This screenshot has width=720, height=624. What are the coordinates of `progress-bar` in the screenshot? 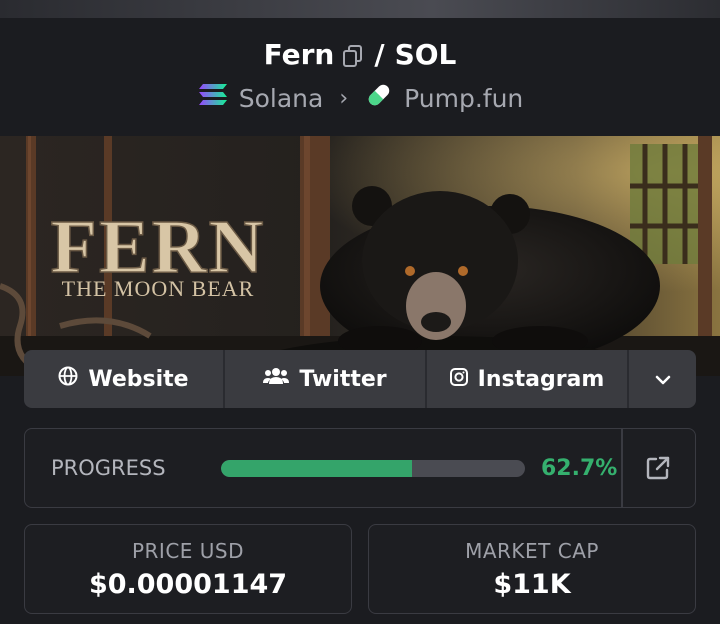 It's located at (373, 468).